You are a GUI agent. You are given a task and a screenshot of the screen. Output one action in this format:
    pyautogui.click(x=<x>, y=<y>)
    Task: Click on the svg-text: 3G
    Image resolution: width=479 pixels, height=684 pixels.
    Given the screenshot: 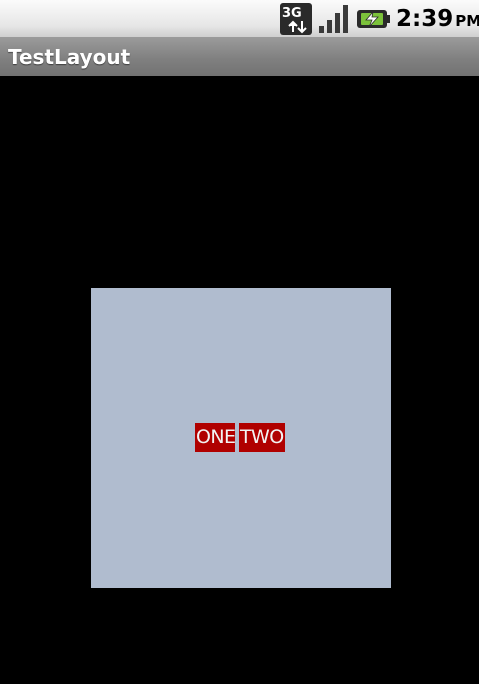 What is the action you would take?
    pyautogui.click(x=292, y=13)
    